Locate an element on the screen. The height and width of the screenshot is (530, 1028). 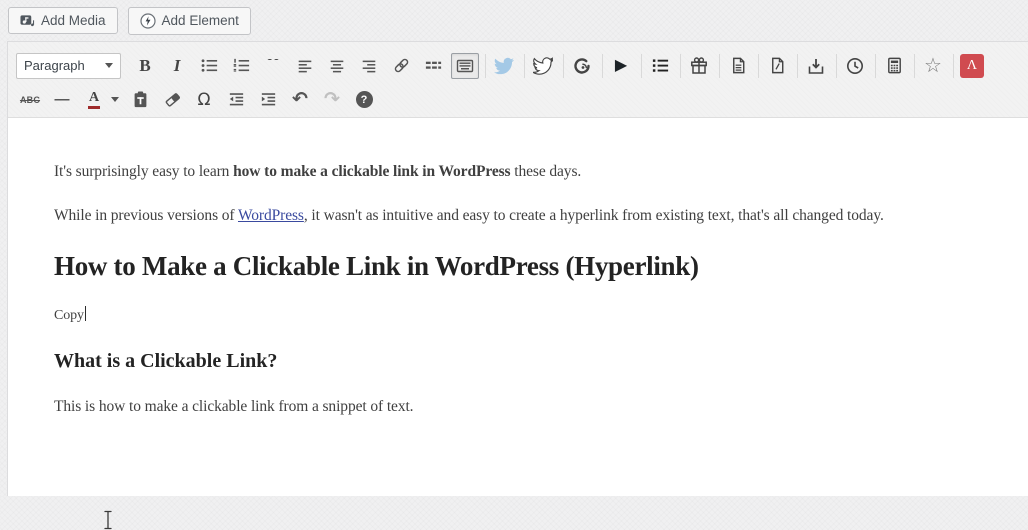
paragraph-format-select: Paragraph is located at coordinates (68, 65).